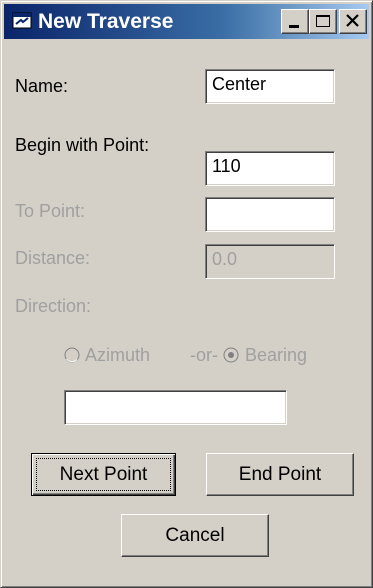 Image resolution: width=373 pixels, height=588 pixels. What do you see at coordinates (186, 21) in the screenshot?
I see `title-bar: New Traverse` at bounding box center [186, 21].